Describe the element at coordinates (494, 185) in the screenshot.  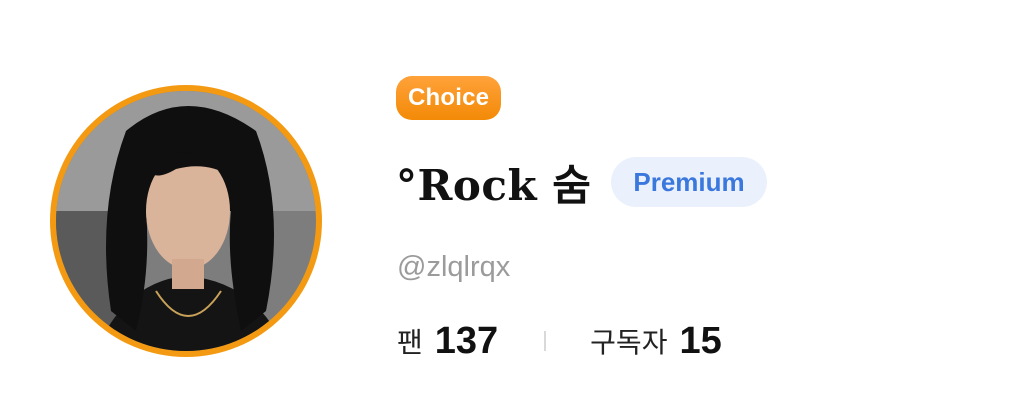
I see `display-name: °Rock 숨` at that location.